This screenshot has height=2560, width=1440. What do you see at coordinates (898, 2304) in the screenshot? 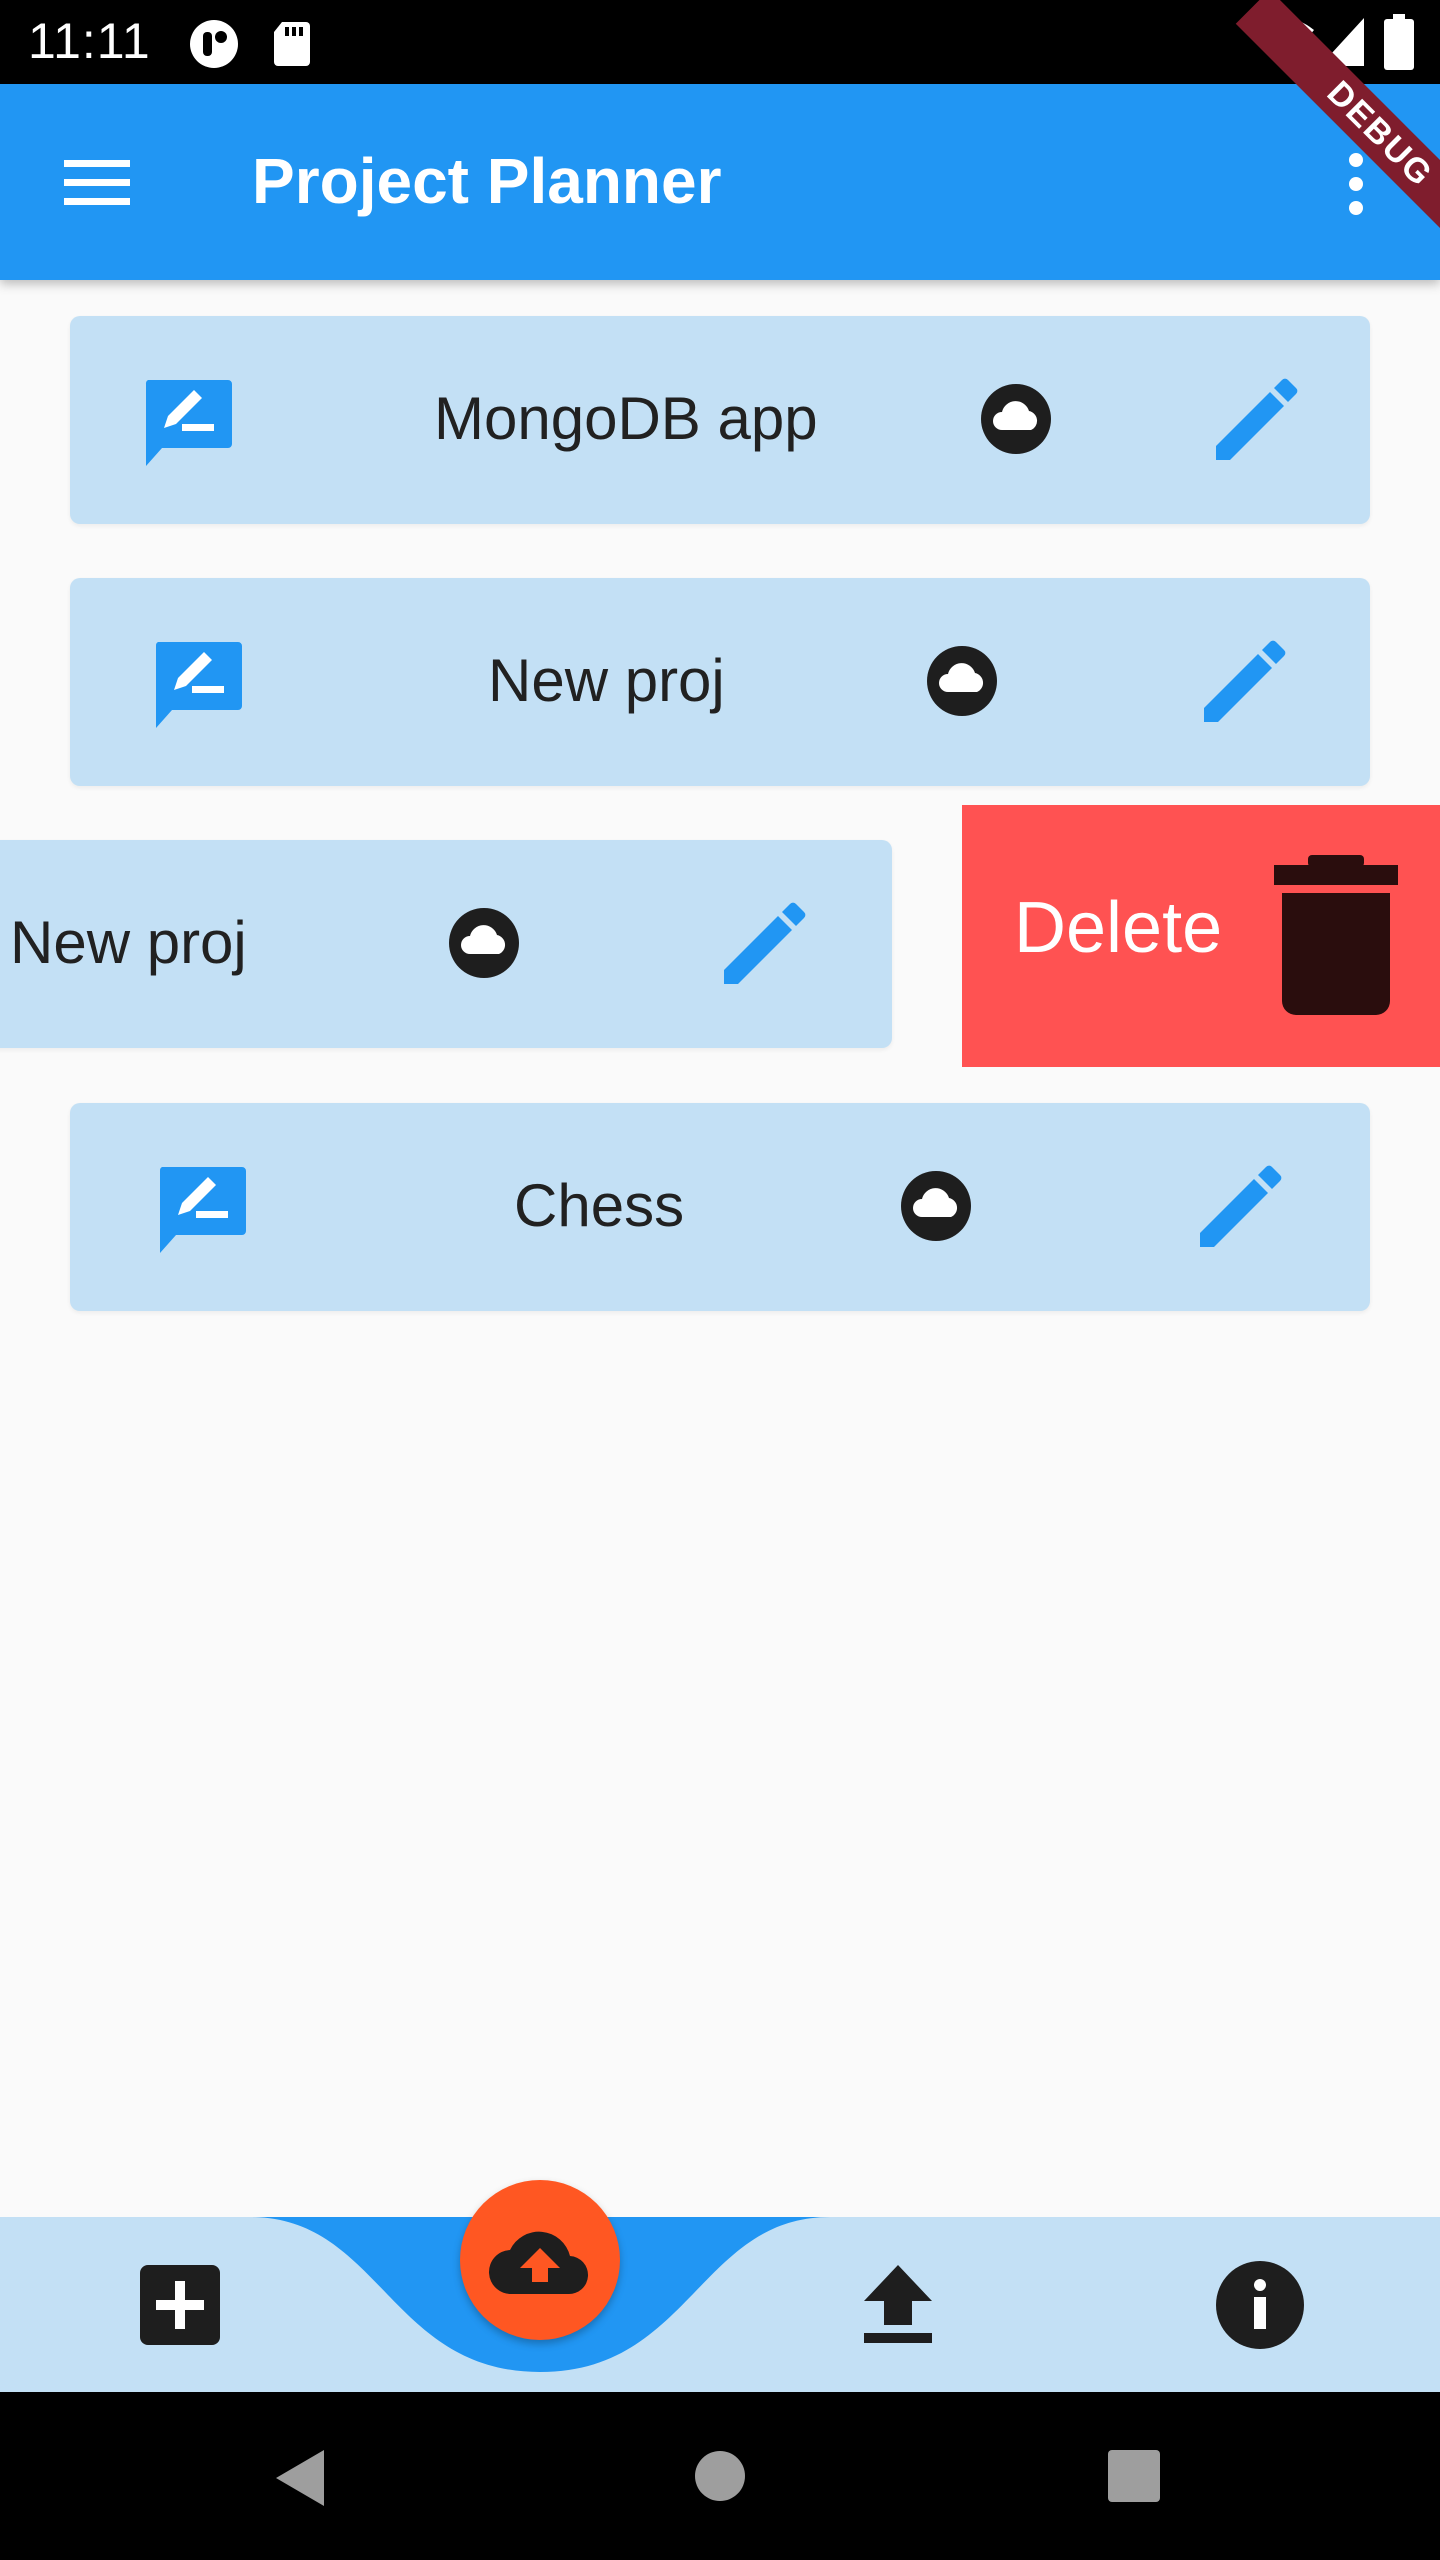
I see `upload-icon` at bounding box center [898, 2304].